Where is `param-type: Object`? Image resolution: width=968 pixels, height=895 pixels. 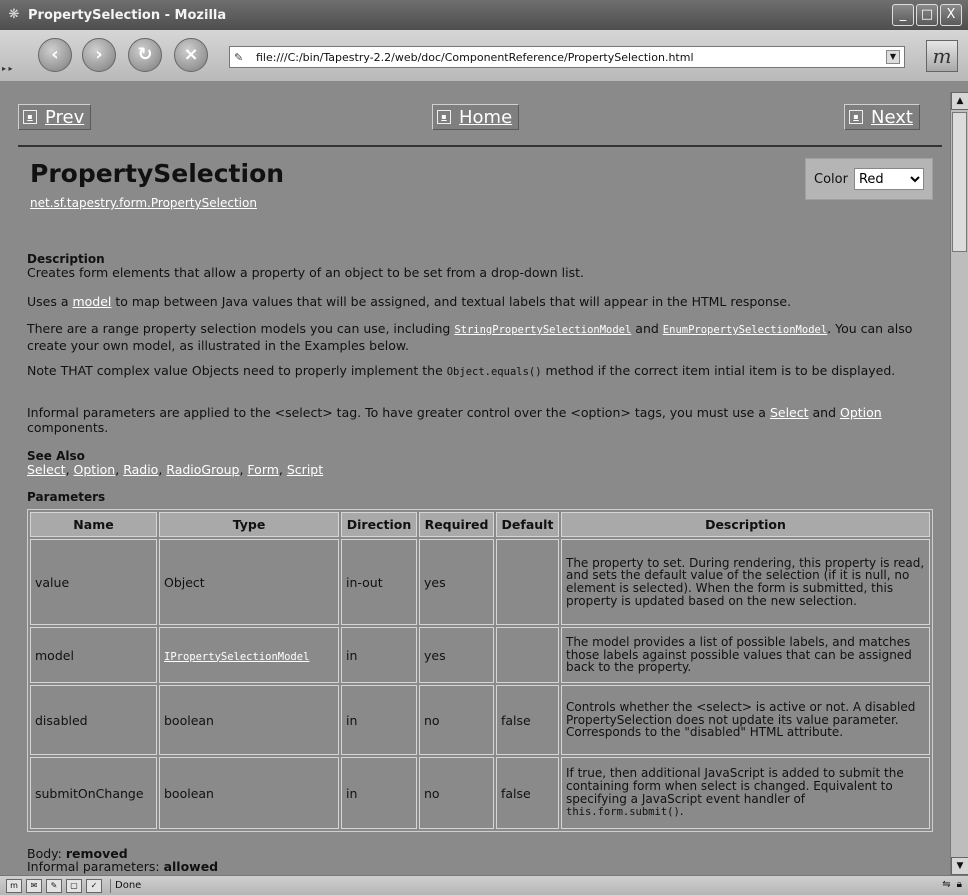
param-type: Object is located at coordinates (249, 582).